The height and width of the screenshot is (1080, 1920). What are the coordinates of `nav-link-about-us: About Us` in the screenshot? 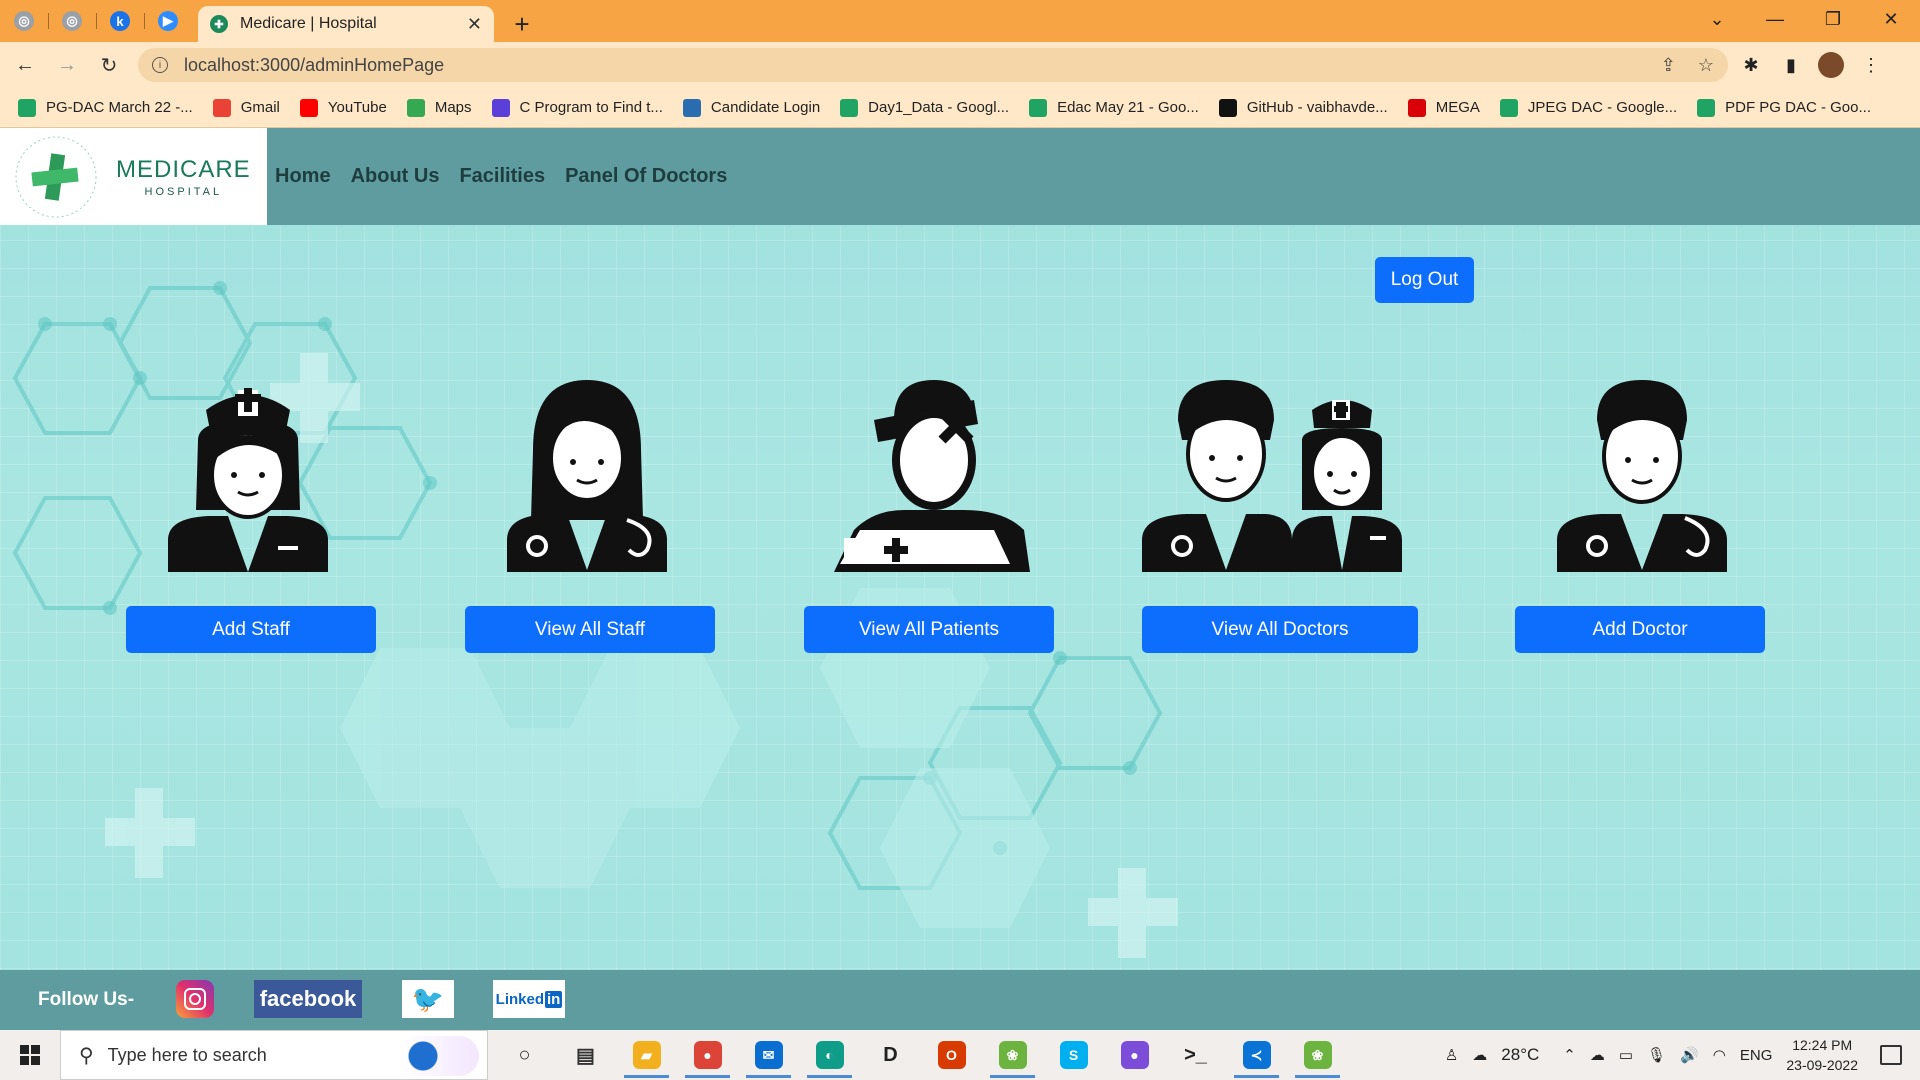 It's located at (395, 176).